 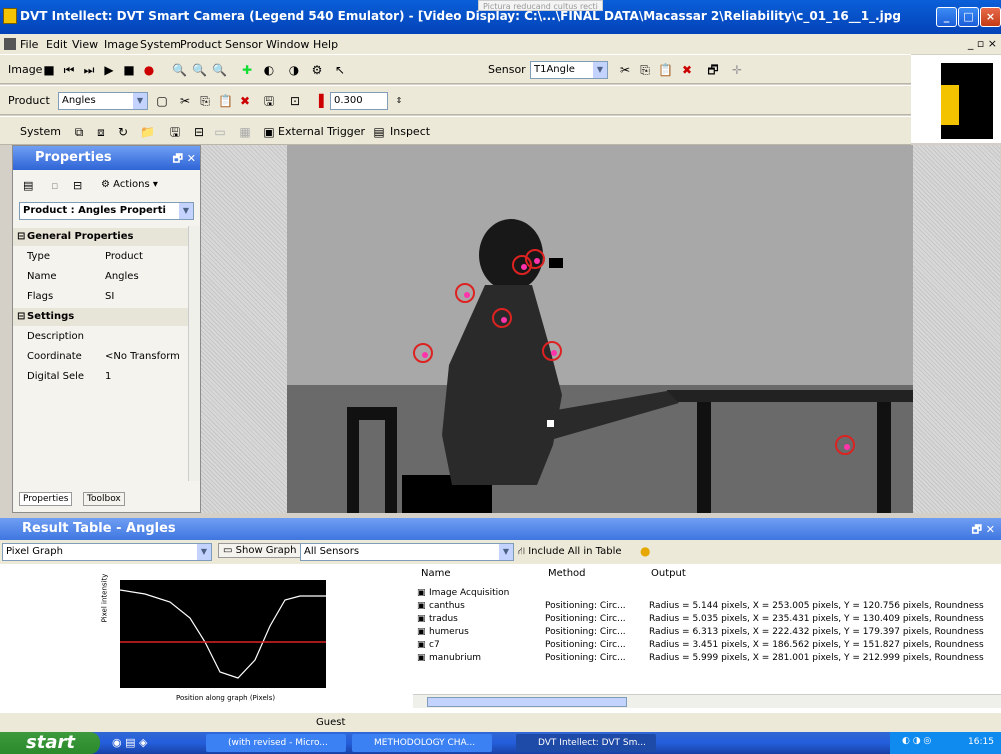 I want to click on actions-menu: ⚙ Actions ▾, so click(x=129, y=184).